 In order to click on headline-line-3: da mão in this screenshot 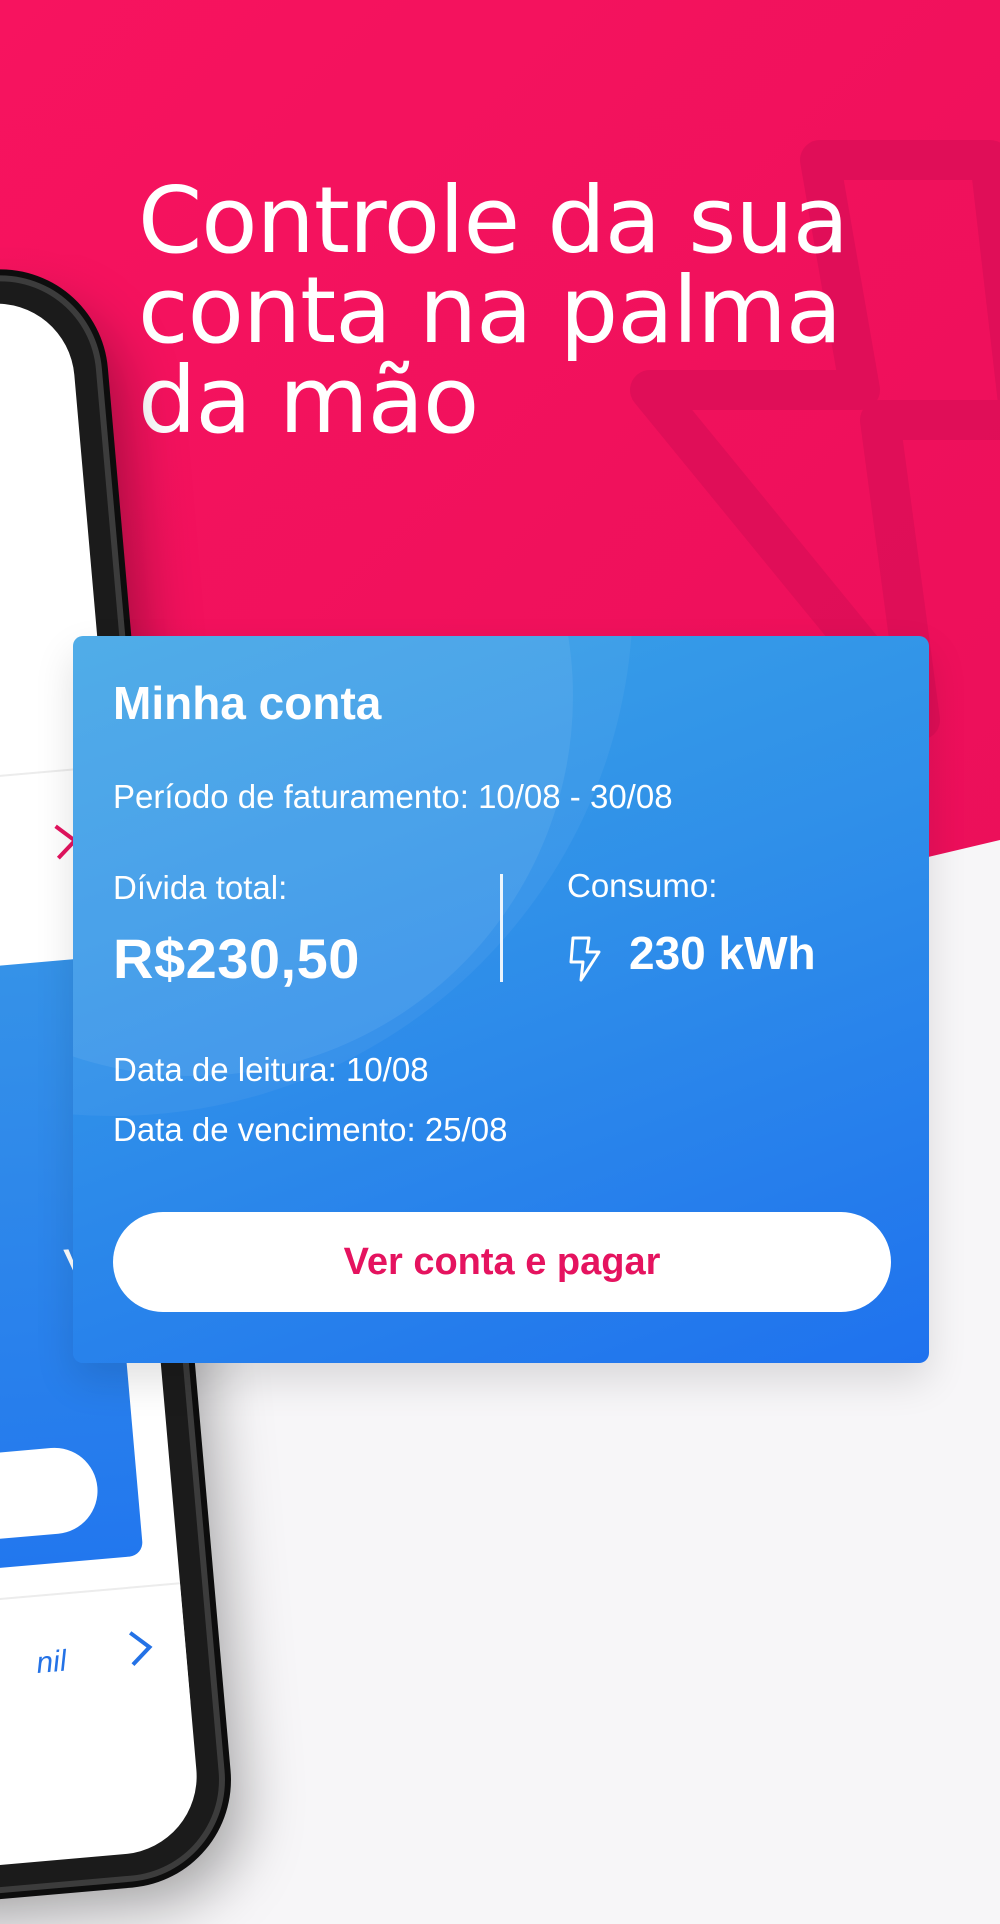, I will do `click(308, 400)`.